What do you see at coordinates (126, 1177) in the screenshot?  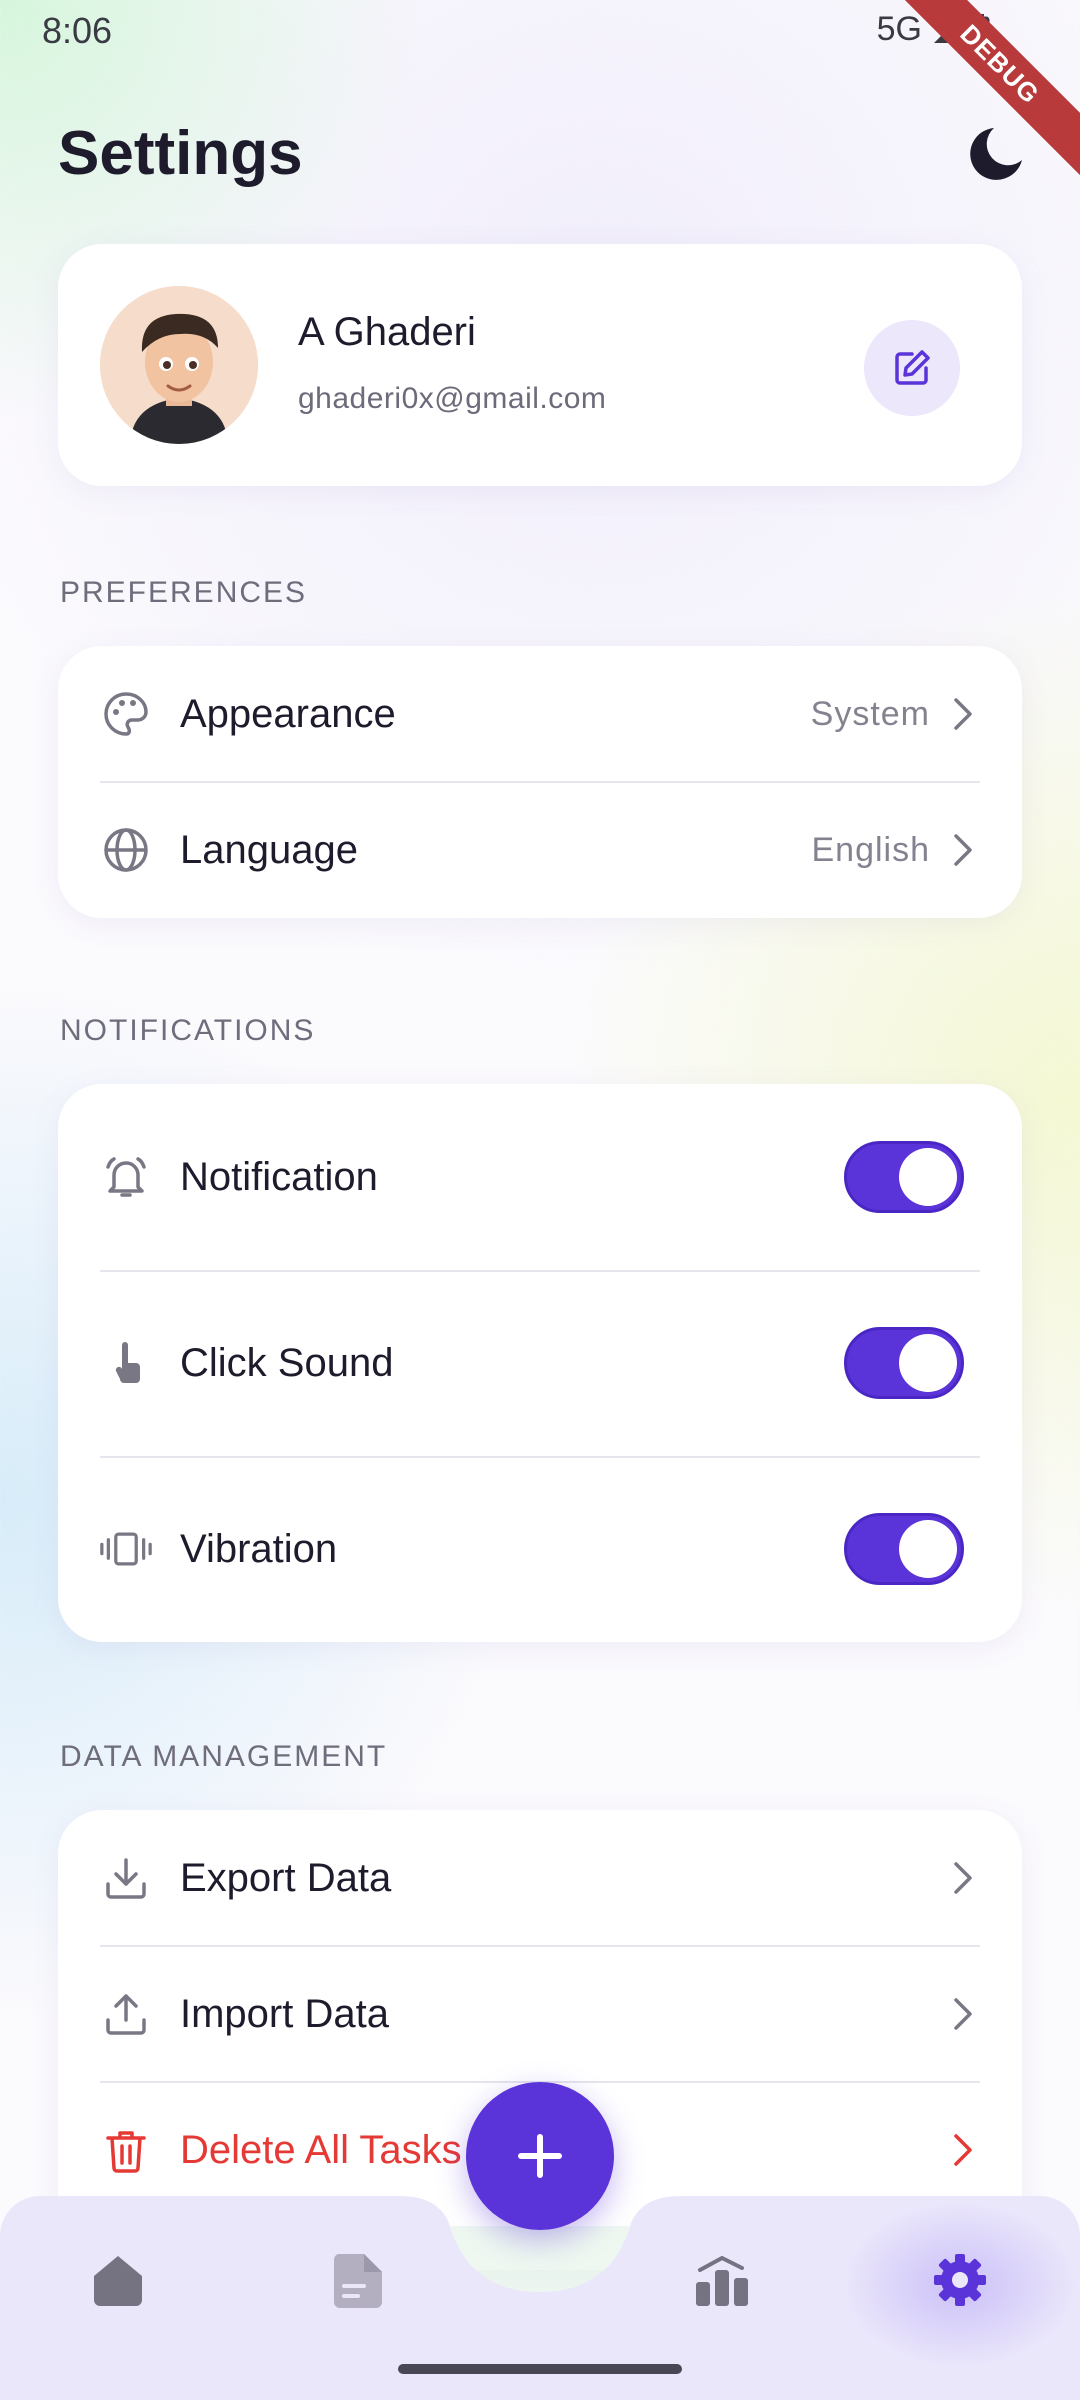 I see `bell-icon` at bounding box center [126, 1177].